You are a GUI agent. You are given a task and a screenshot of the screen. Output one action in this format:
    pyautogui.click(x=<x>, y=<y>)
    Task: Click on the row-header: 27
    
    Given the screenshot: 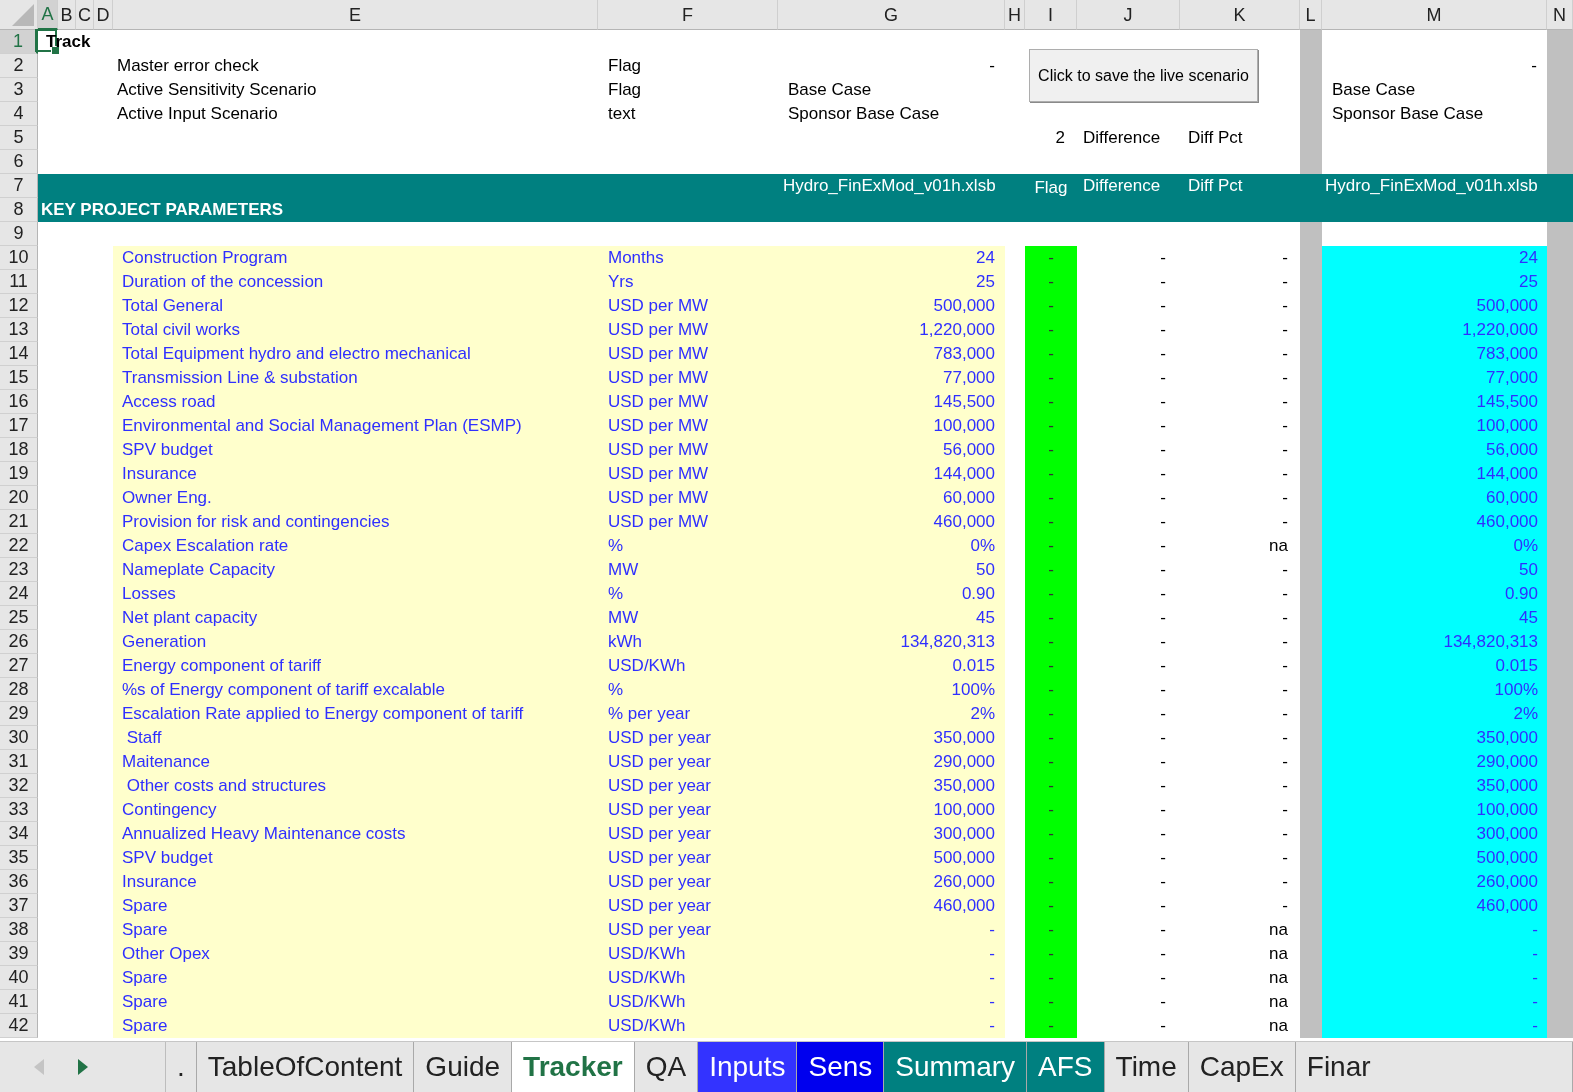 What is the action you would take?
    pyautogui.click(x=19, y=666)
    